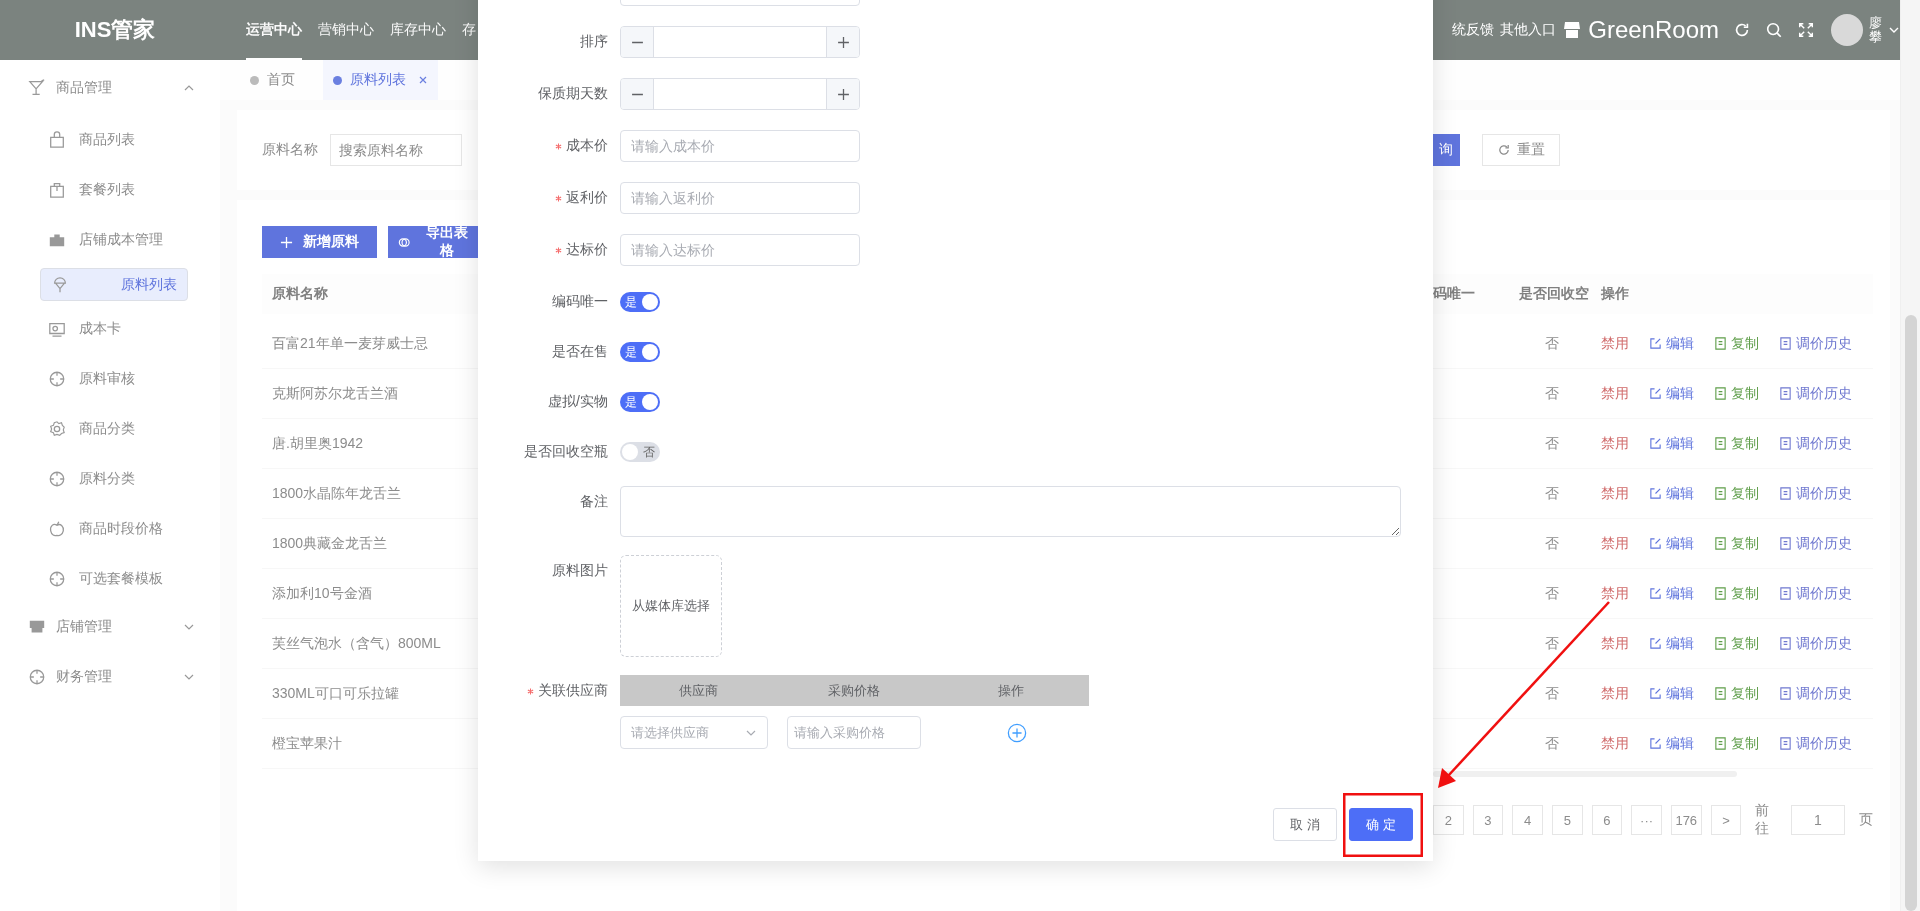 The image size is (1920, 911). Describe the element at coordinates (640, 452) in the screenshot. I see `toggle-switch: 否` at that location.